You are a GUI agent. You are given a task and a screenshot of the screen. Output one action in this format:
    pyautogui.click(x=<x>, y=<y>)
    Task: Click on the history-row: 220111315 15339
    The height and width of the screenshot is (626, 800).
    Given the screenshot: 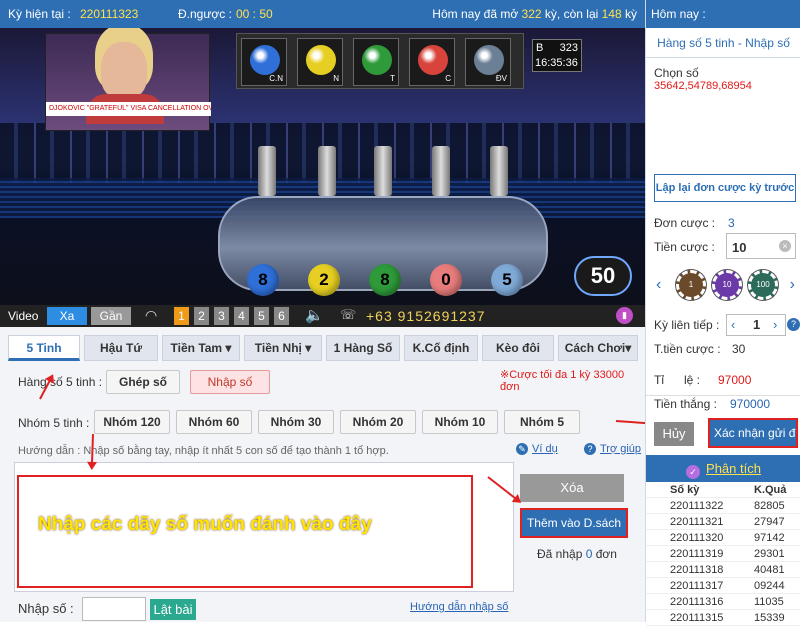 What is the action you would take?
    pyautogui.click(x=723, y=618)
    